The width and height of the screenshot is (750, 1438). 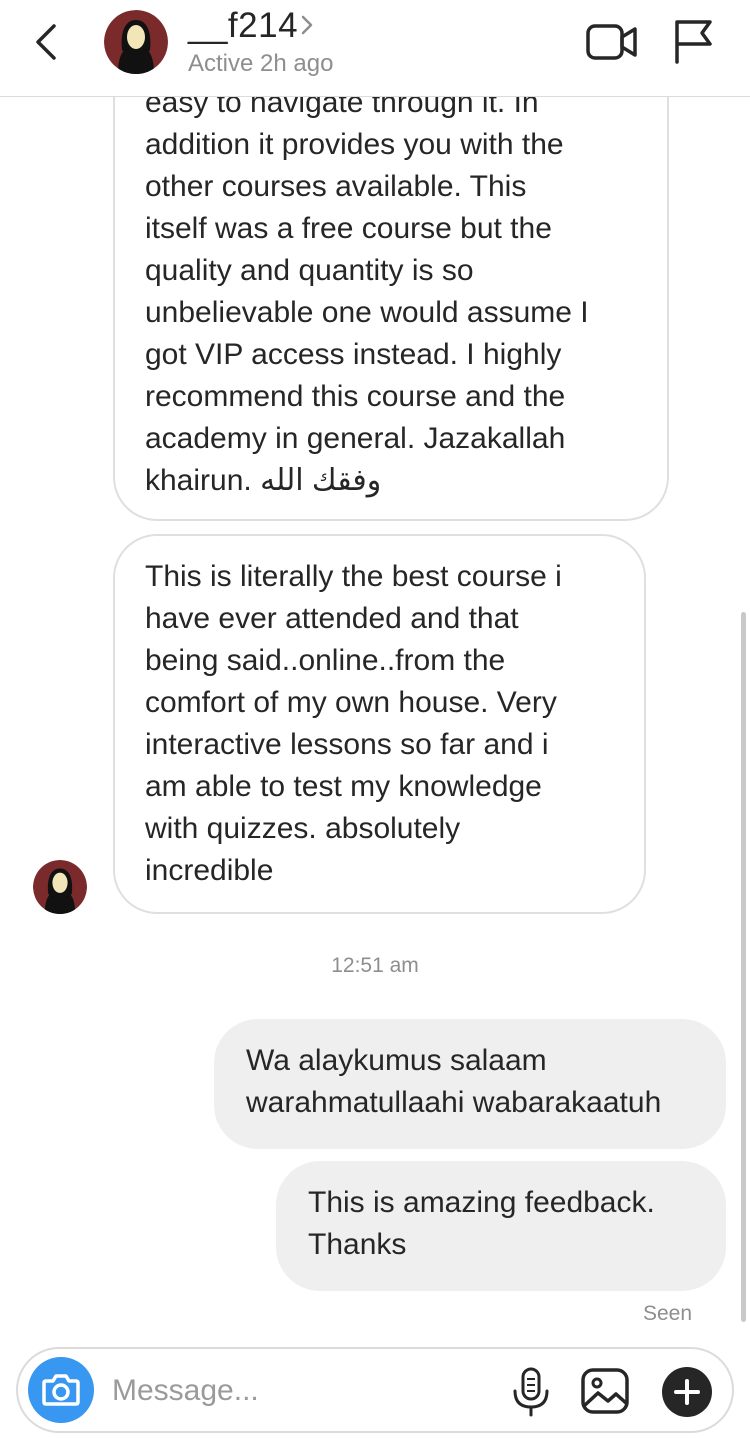 I want to click on sender-avatar, so click(x=60, y=887).